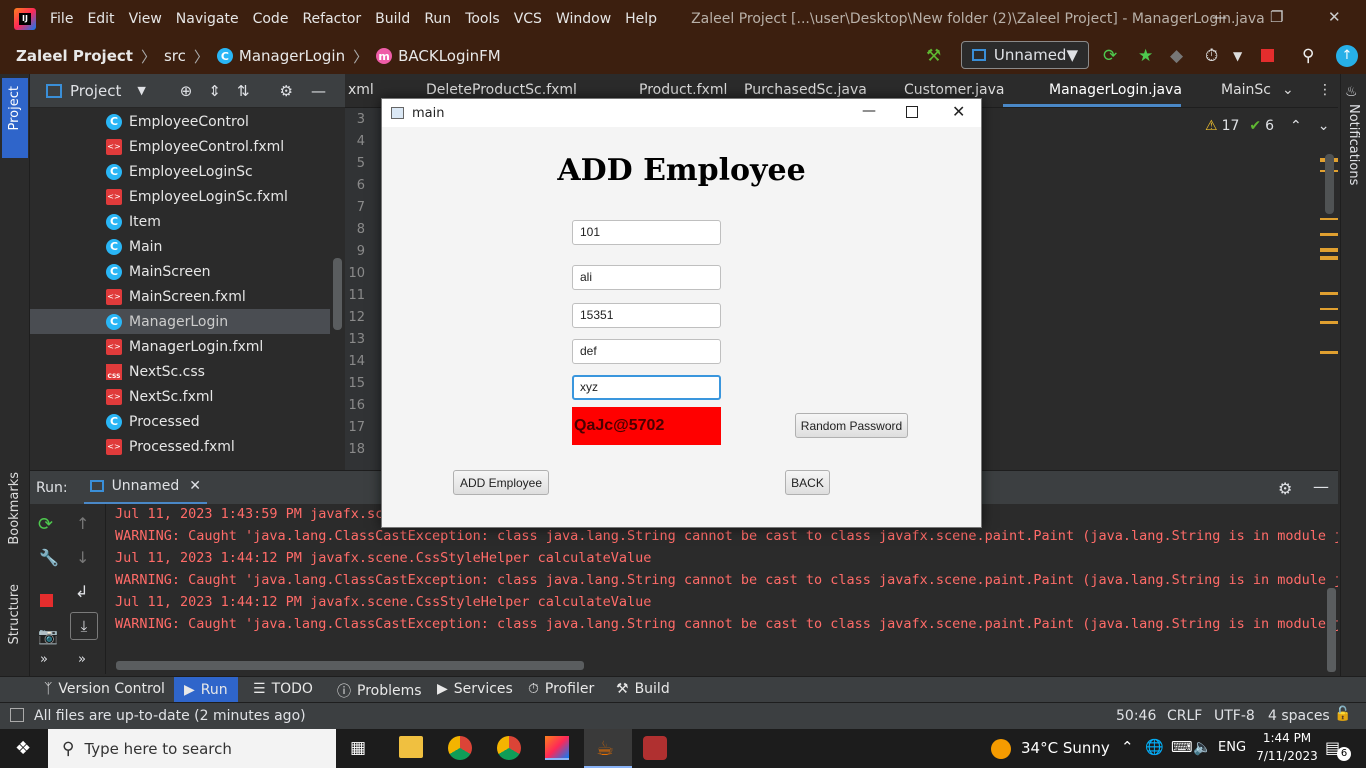 The width and height of the screenshot is (1366, 768). What do you see at coordinates (358, 748) in the screenshot?
I see `task-view-icon: ▦` at bounding box center [358, 748].